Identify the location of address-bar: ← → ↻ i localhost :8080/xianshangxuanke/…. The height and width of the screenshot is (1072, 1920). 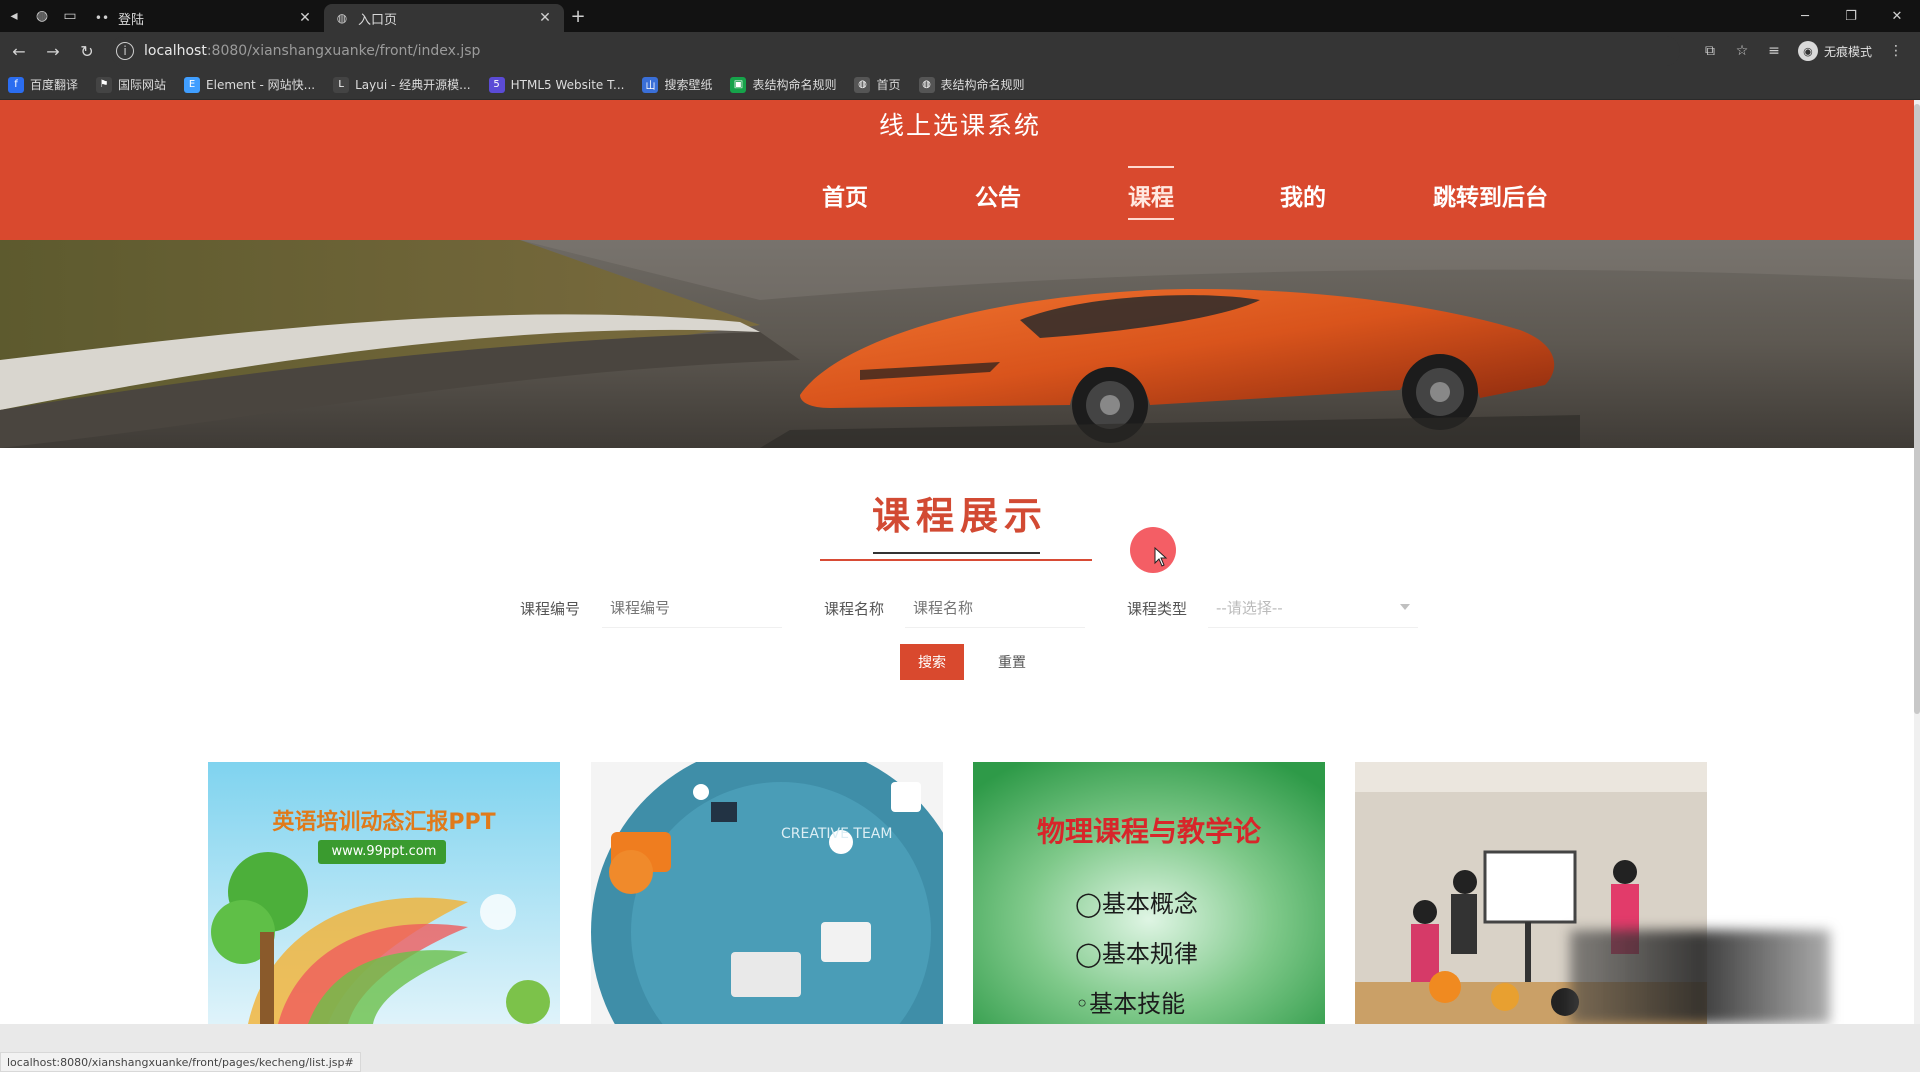
(960, 51).